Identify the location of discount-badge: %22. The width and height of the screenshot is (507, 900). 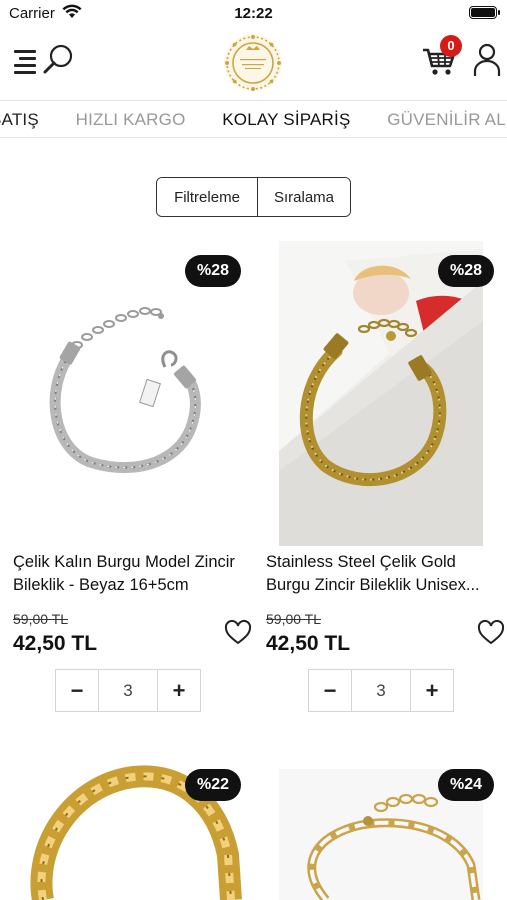
(212, 785).